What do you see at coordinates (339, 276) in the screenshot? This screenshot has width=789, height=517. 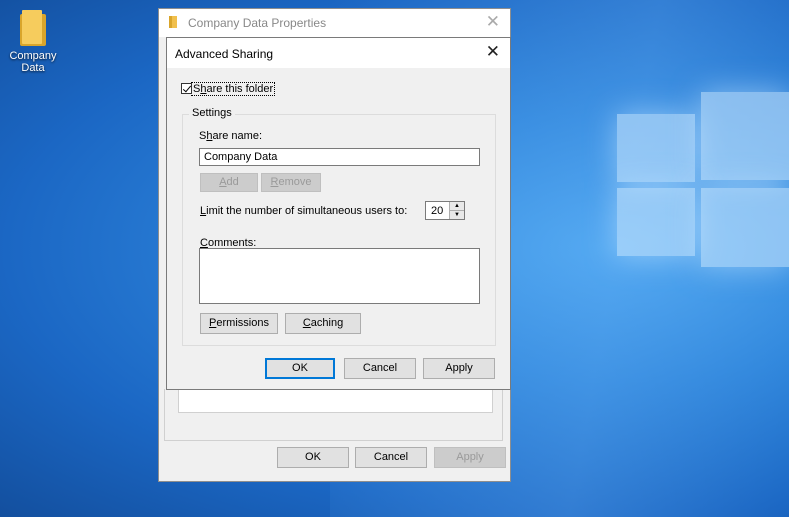 I see `comments-textarea` at bounding box center [339, 276].